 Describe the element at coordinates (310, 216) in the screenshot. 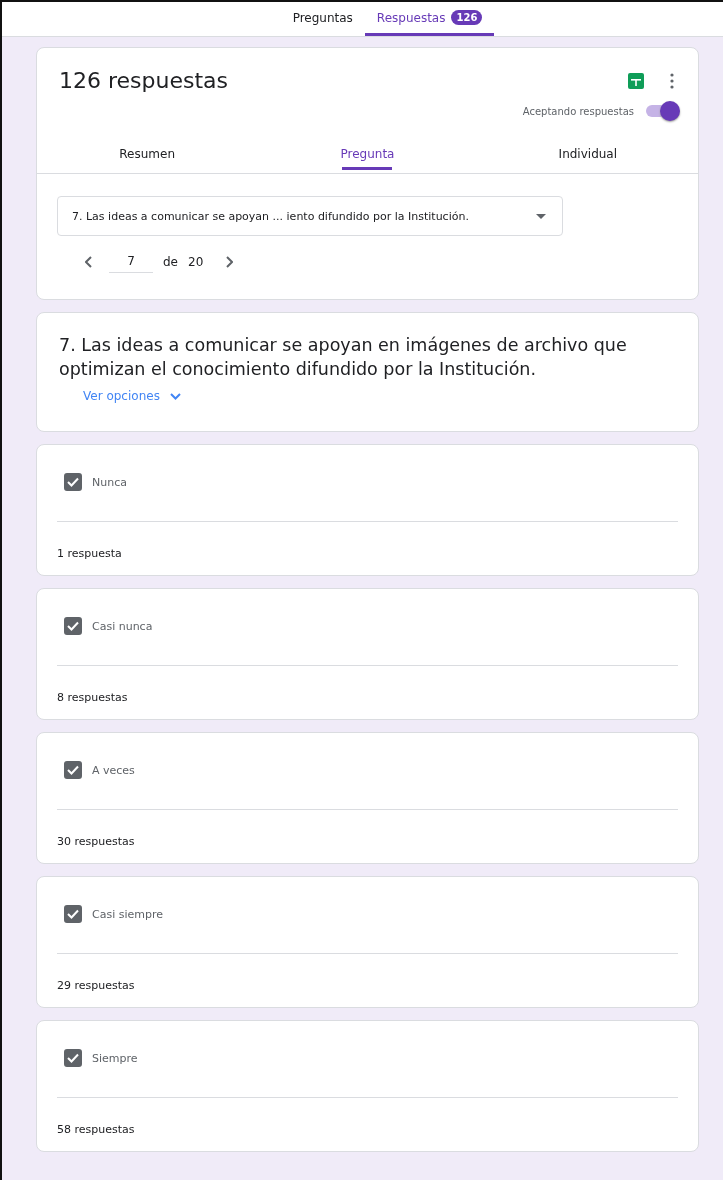

I see `question-dropdown: 7. Las ideas a comunicar se apoyan ... iento difundido por la Institución.` at that location.